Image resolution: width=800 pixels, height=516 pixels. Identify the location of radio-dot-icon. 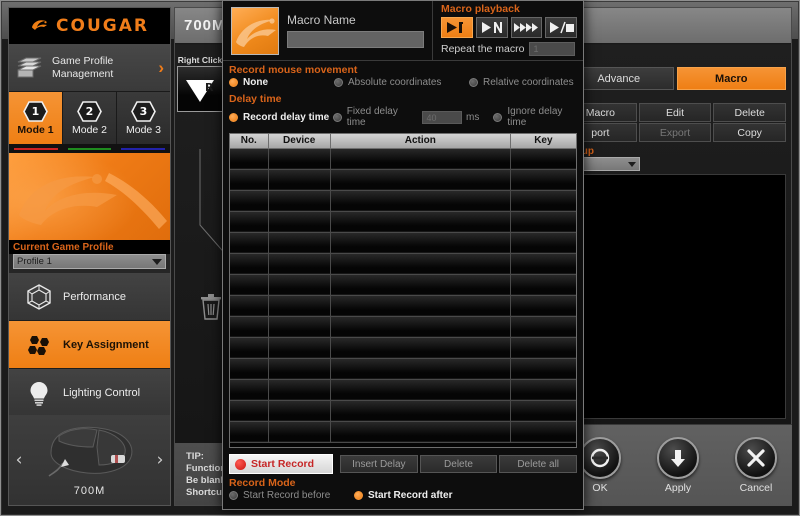
(233, 117).